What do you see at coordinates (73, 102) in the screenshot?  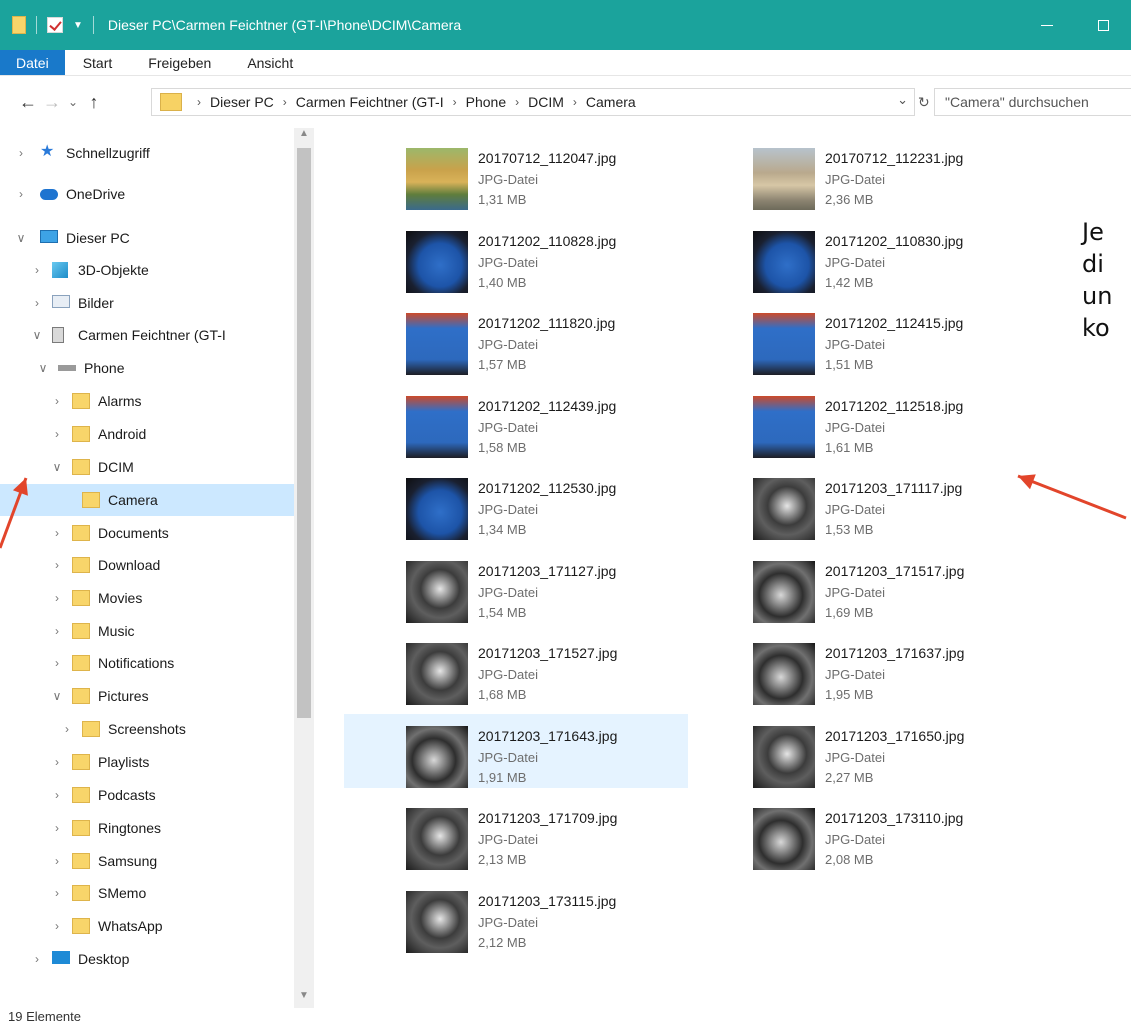 I see `recent-locations-chevron-icon: ⌄` at bounding box center [73, 102].